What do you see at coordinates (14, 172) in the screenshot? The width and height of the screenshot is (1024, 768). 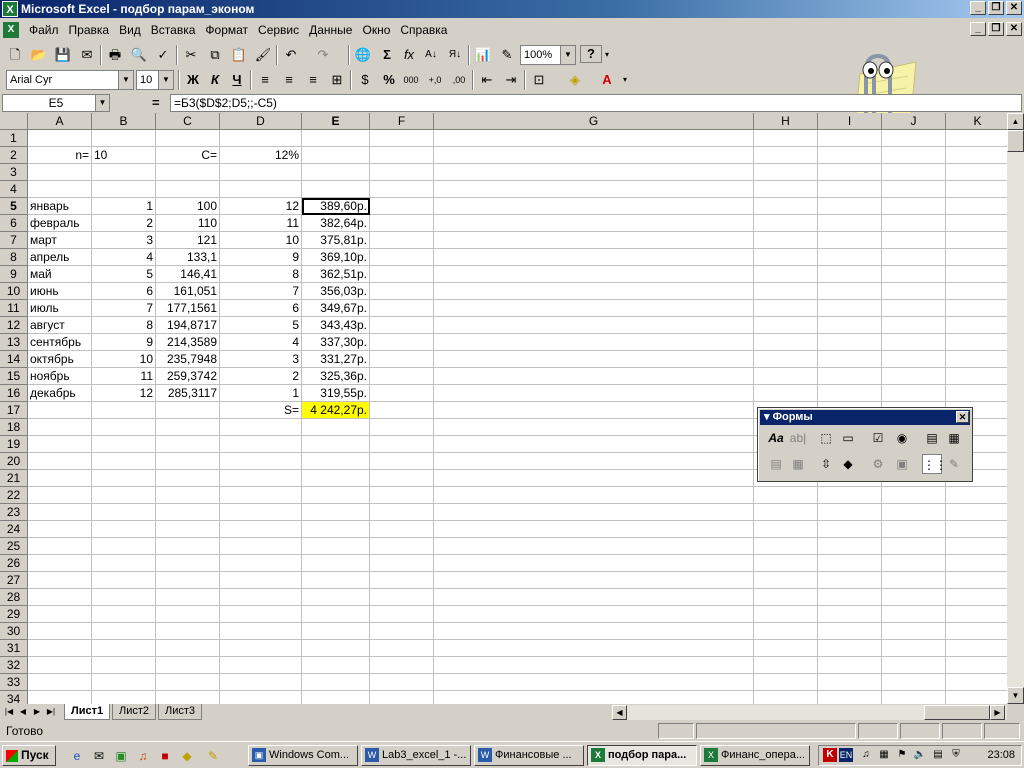 I see `row-header: 3` at bounding box center [14, 172].